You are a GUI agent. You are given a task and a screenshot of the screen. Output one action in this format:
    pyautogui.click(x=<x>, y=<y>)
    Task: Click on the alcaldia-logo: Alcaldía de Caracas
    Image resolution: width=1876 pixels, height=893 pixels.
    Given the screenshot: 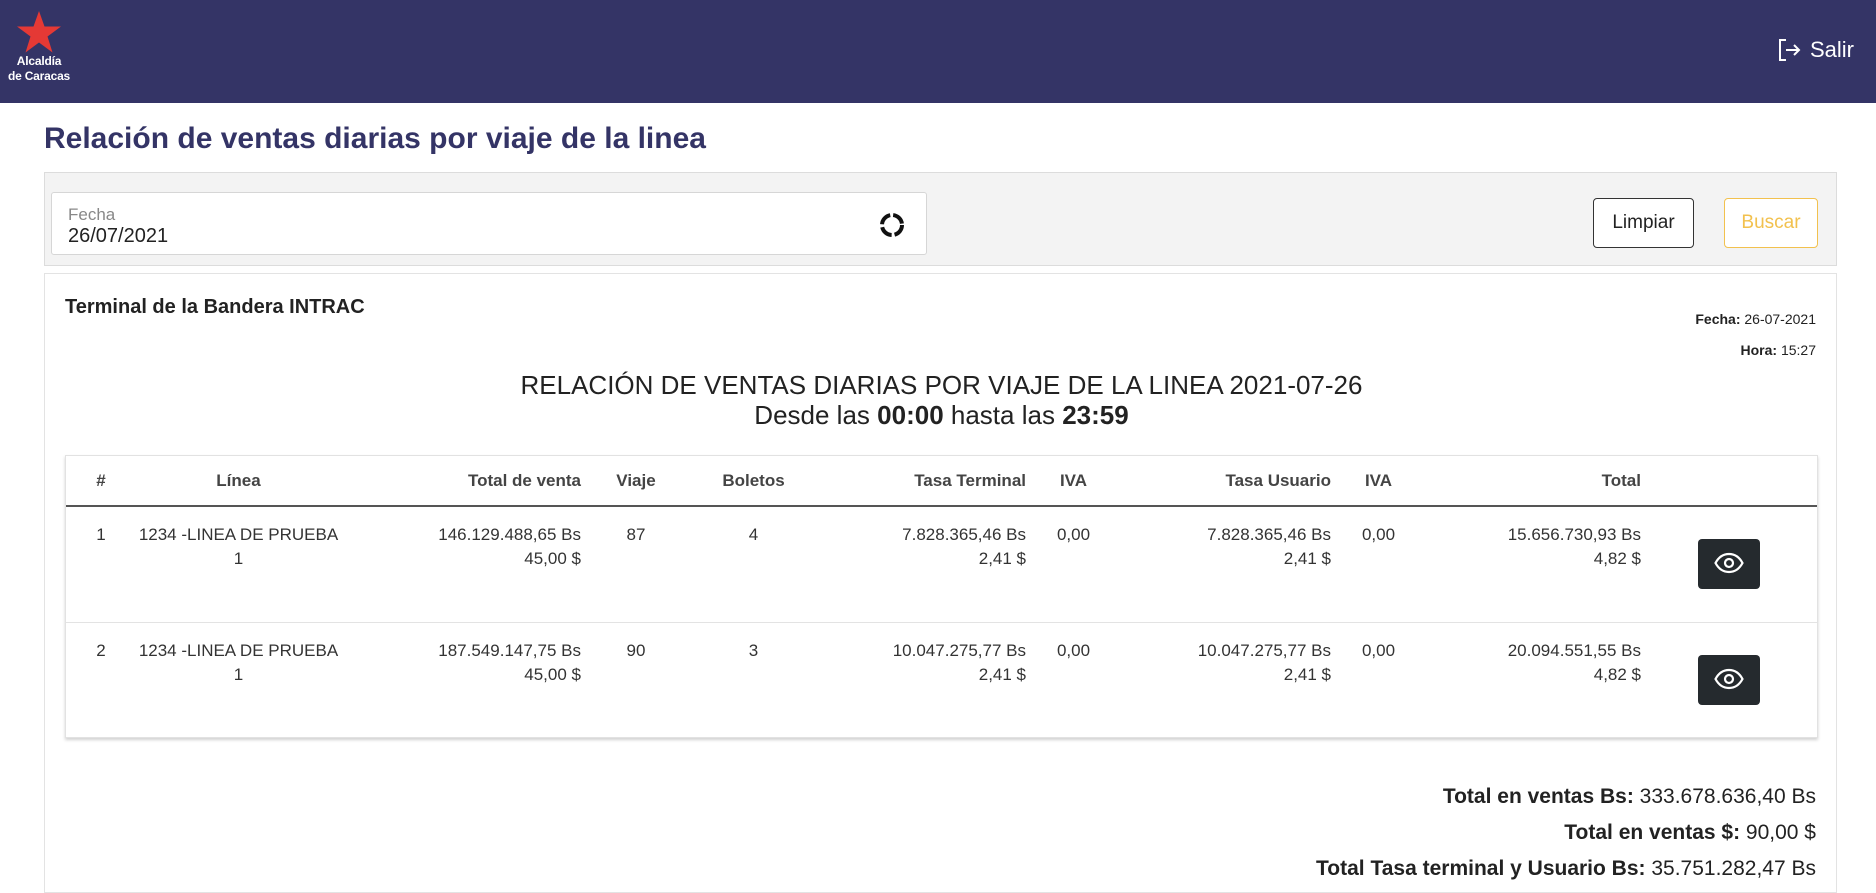 What is the action you would take?
    pyautogui.click(x=39, y=50)
    